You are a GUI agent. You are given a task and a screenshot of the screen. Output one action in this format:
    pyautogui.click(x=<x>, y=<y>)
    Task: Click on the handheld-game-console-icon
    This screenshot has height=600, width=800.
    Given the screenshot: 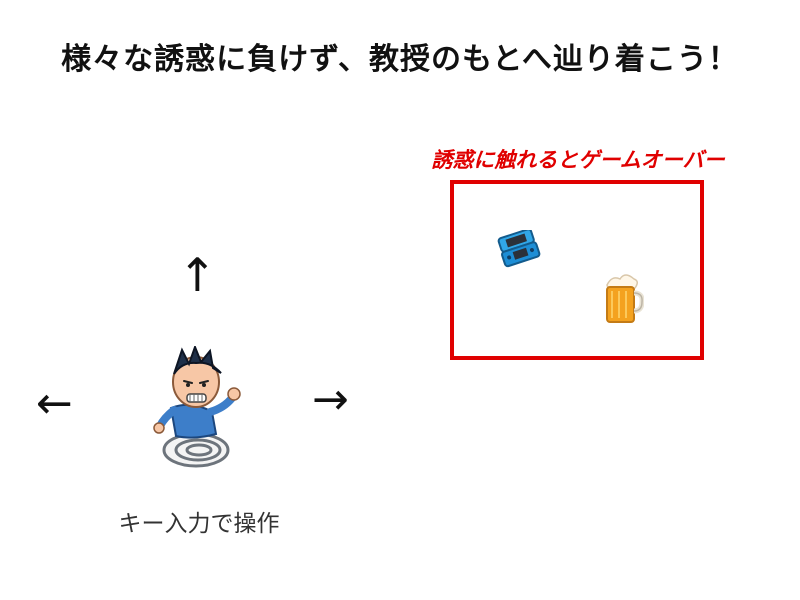 What is the action you would take?
    pyautogui.click(x=519, y=248)
    